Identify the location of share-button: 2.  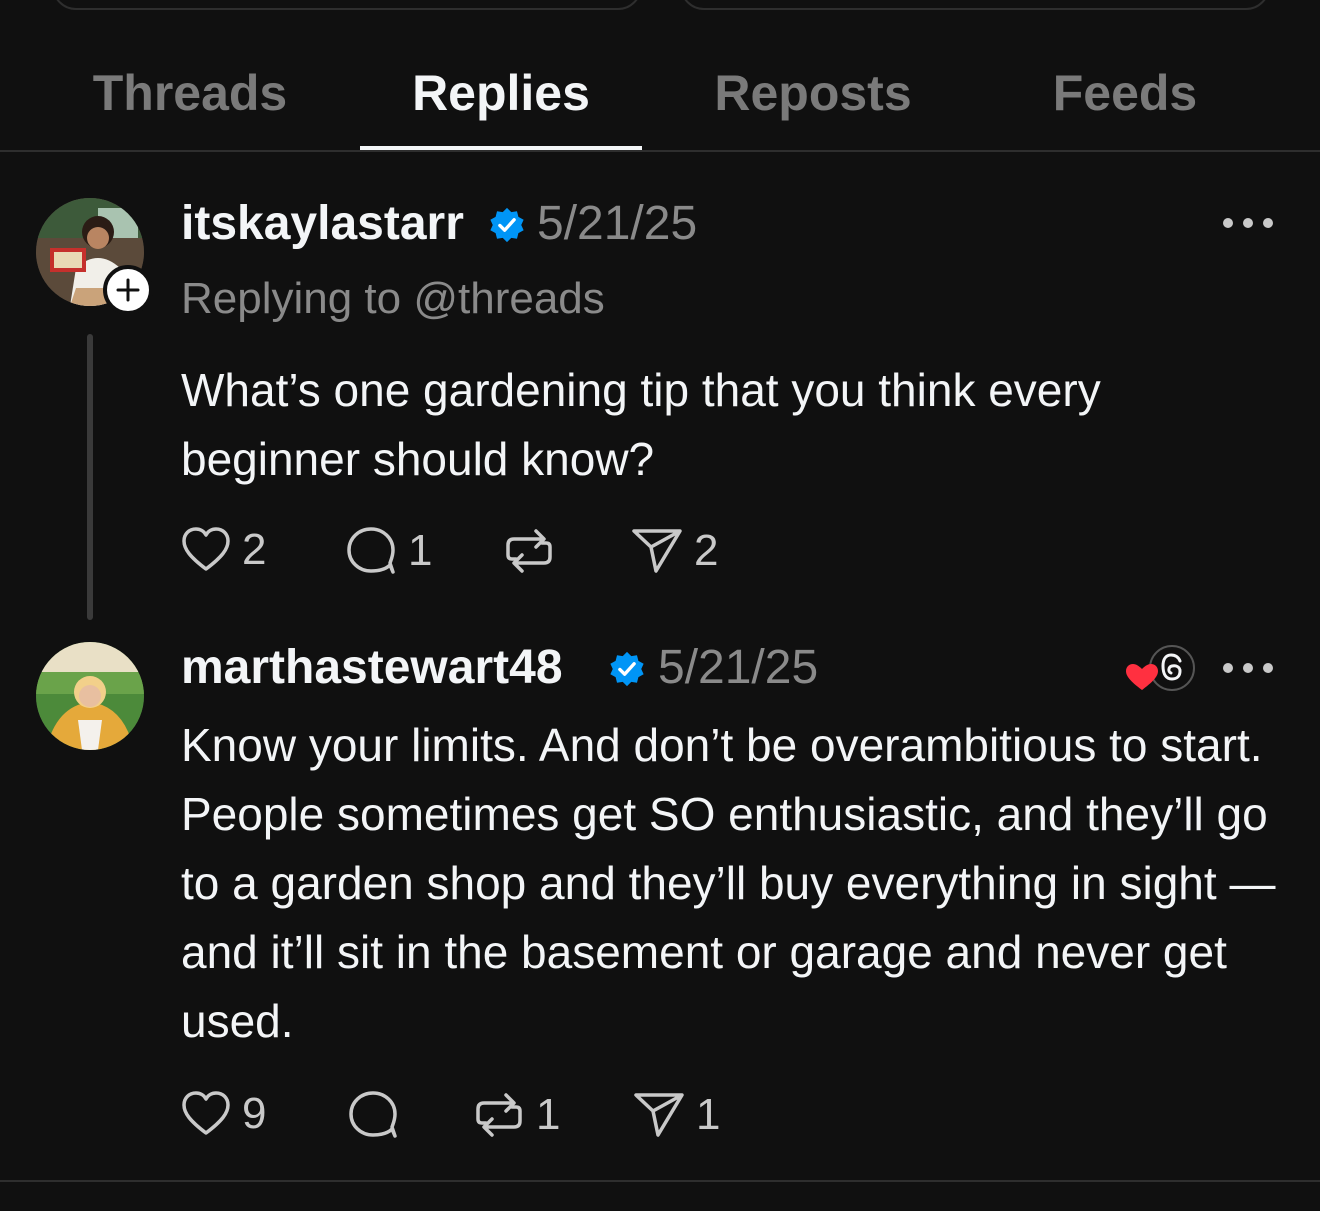
(674, 551).